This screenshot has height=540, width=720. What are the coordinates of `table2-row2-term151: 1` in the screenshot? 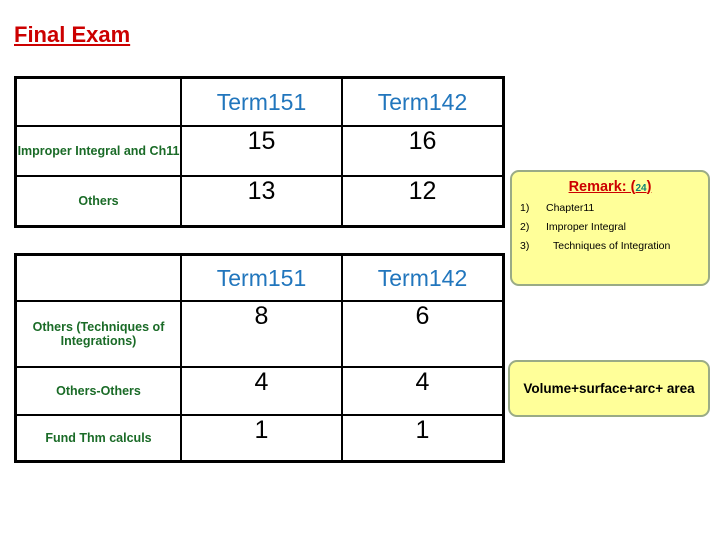 It's located at (261, 438).